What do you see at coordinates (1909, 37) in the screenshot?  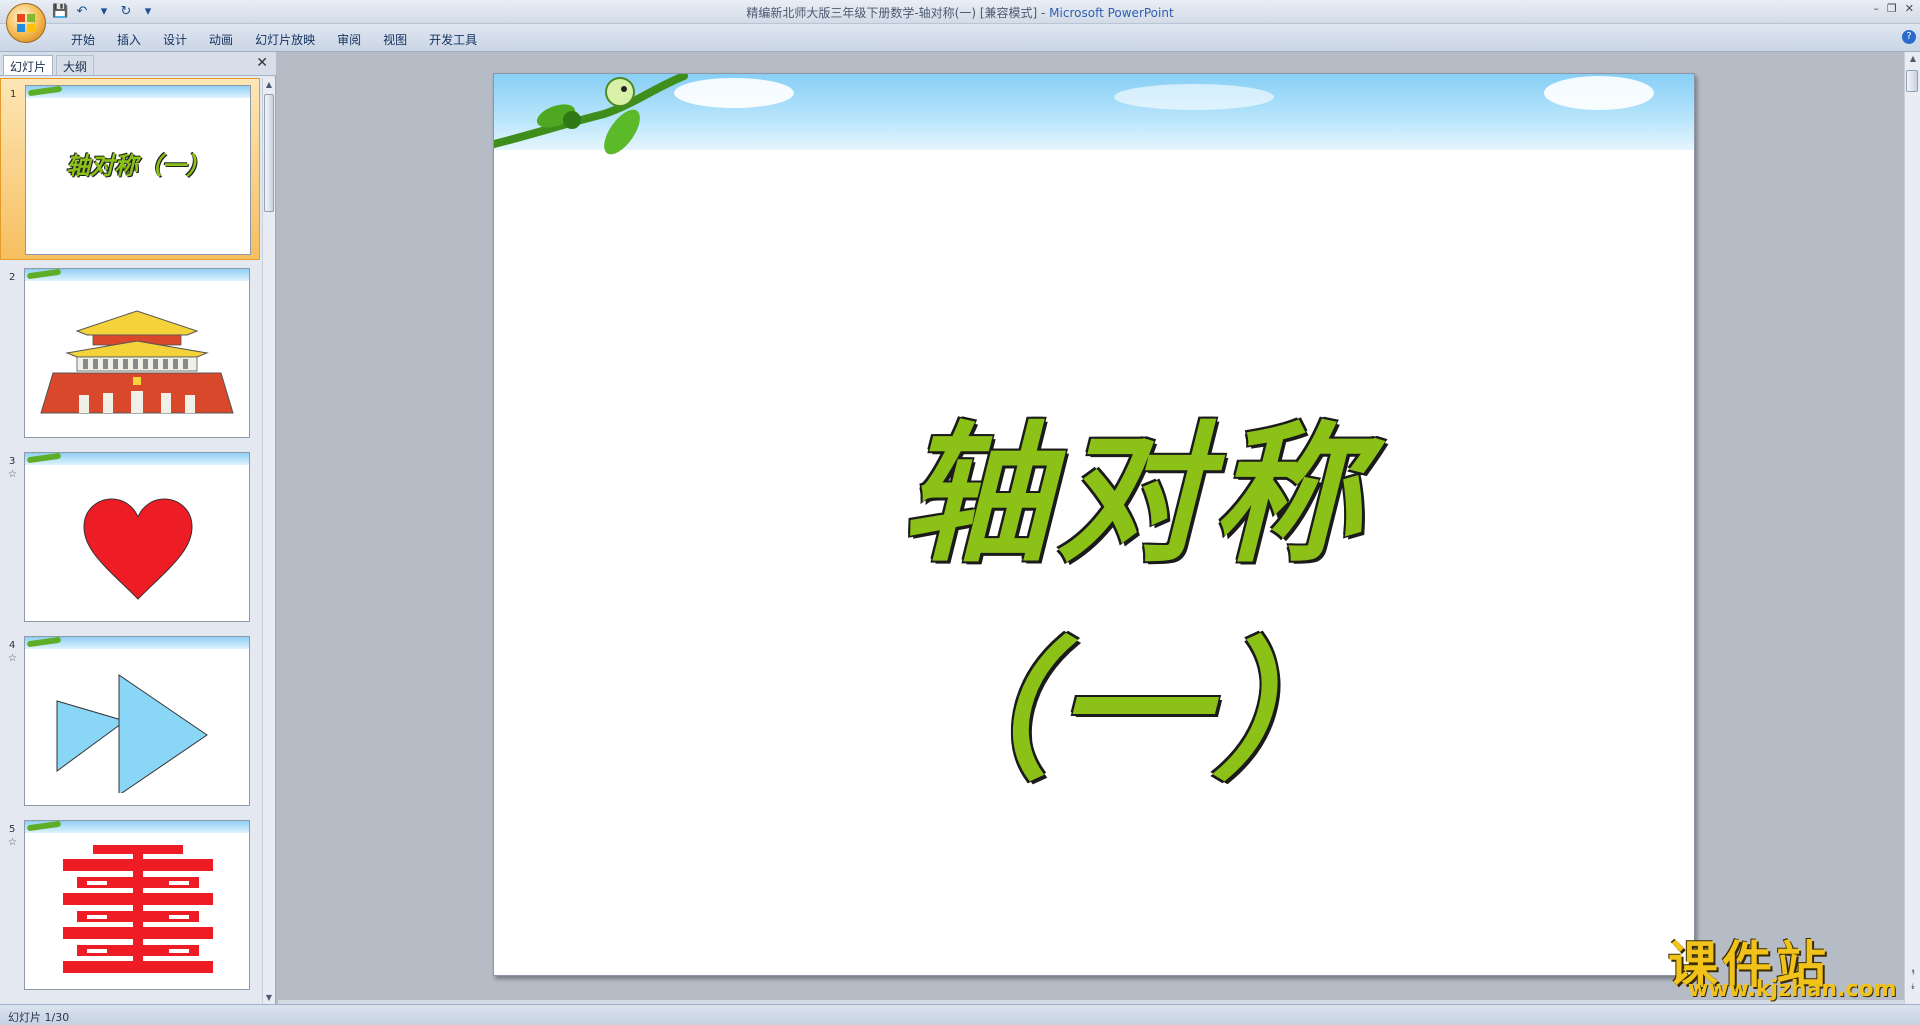 I see `help-icon: ?` at bounding box center [1909, 37].